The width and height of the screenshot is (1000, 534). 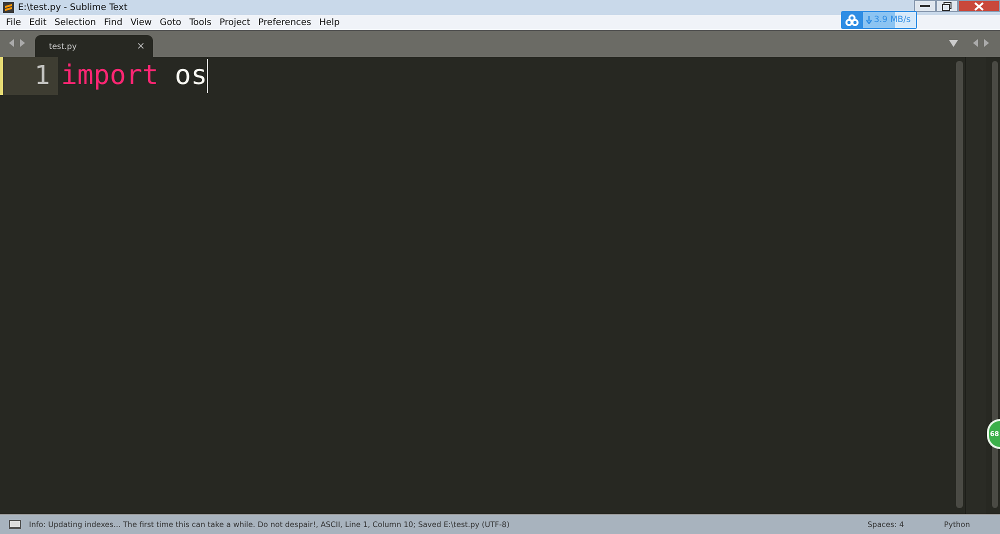 What do you see at coordinates (94, 46) in the screenshot?
I see `file-tab: test.py ×` at bounding box center [94, 46].